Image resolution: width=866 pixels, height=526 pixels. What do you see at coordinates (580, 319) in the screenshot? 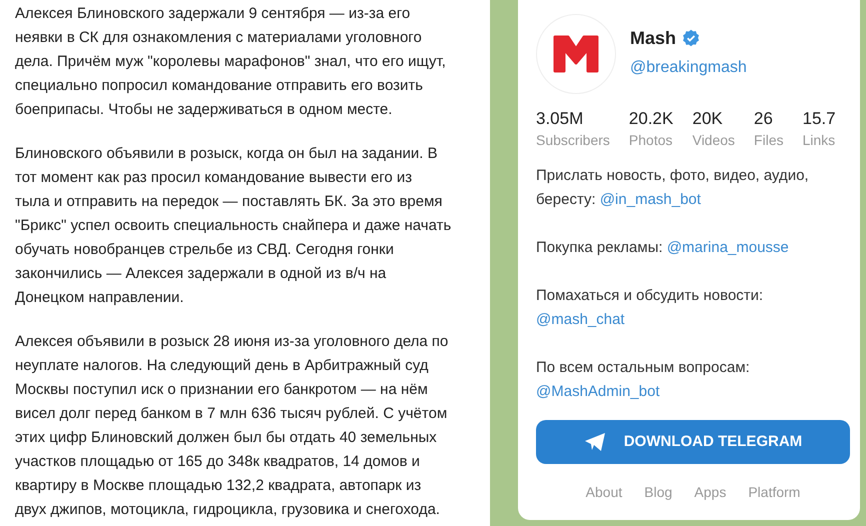
I see `username-link: @mash_chat` at bounding box center [580, 319].